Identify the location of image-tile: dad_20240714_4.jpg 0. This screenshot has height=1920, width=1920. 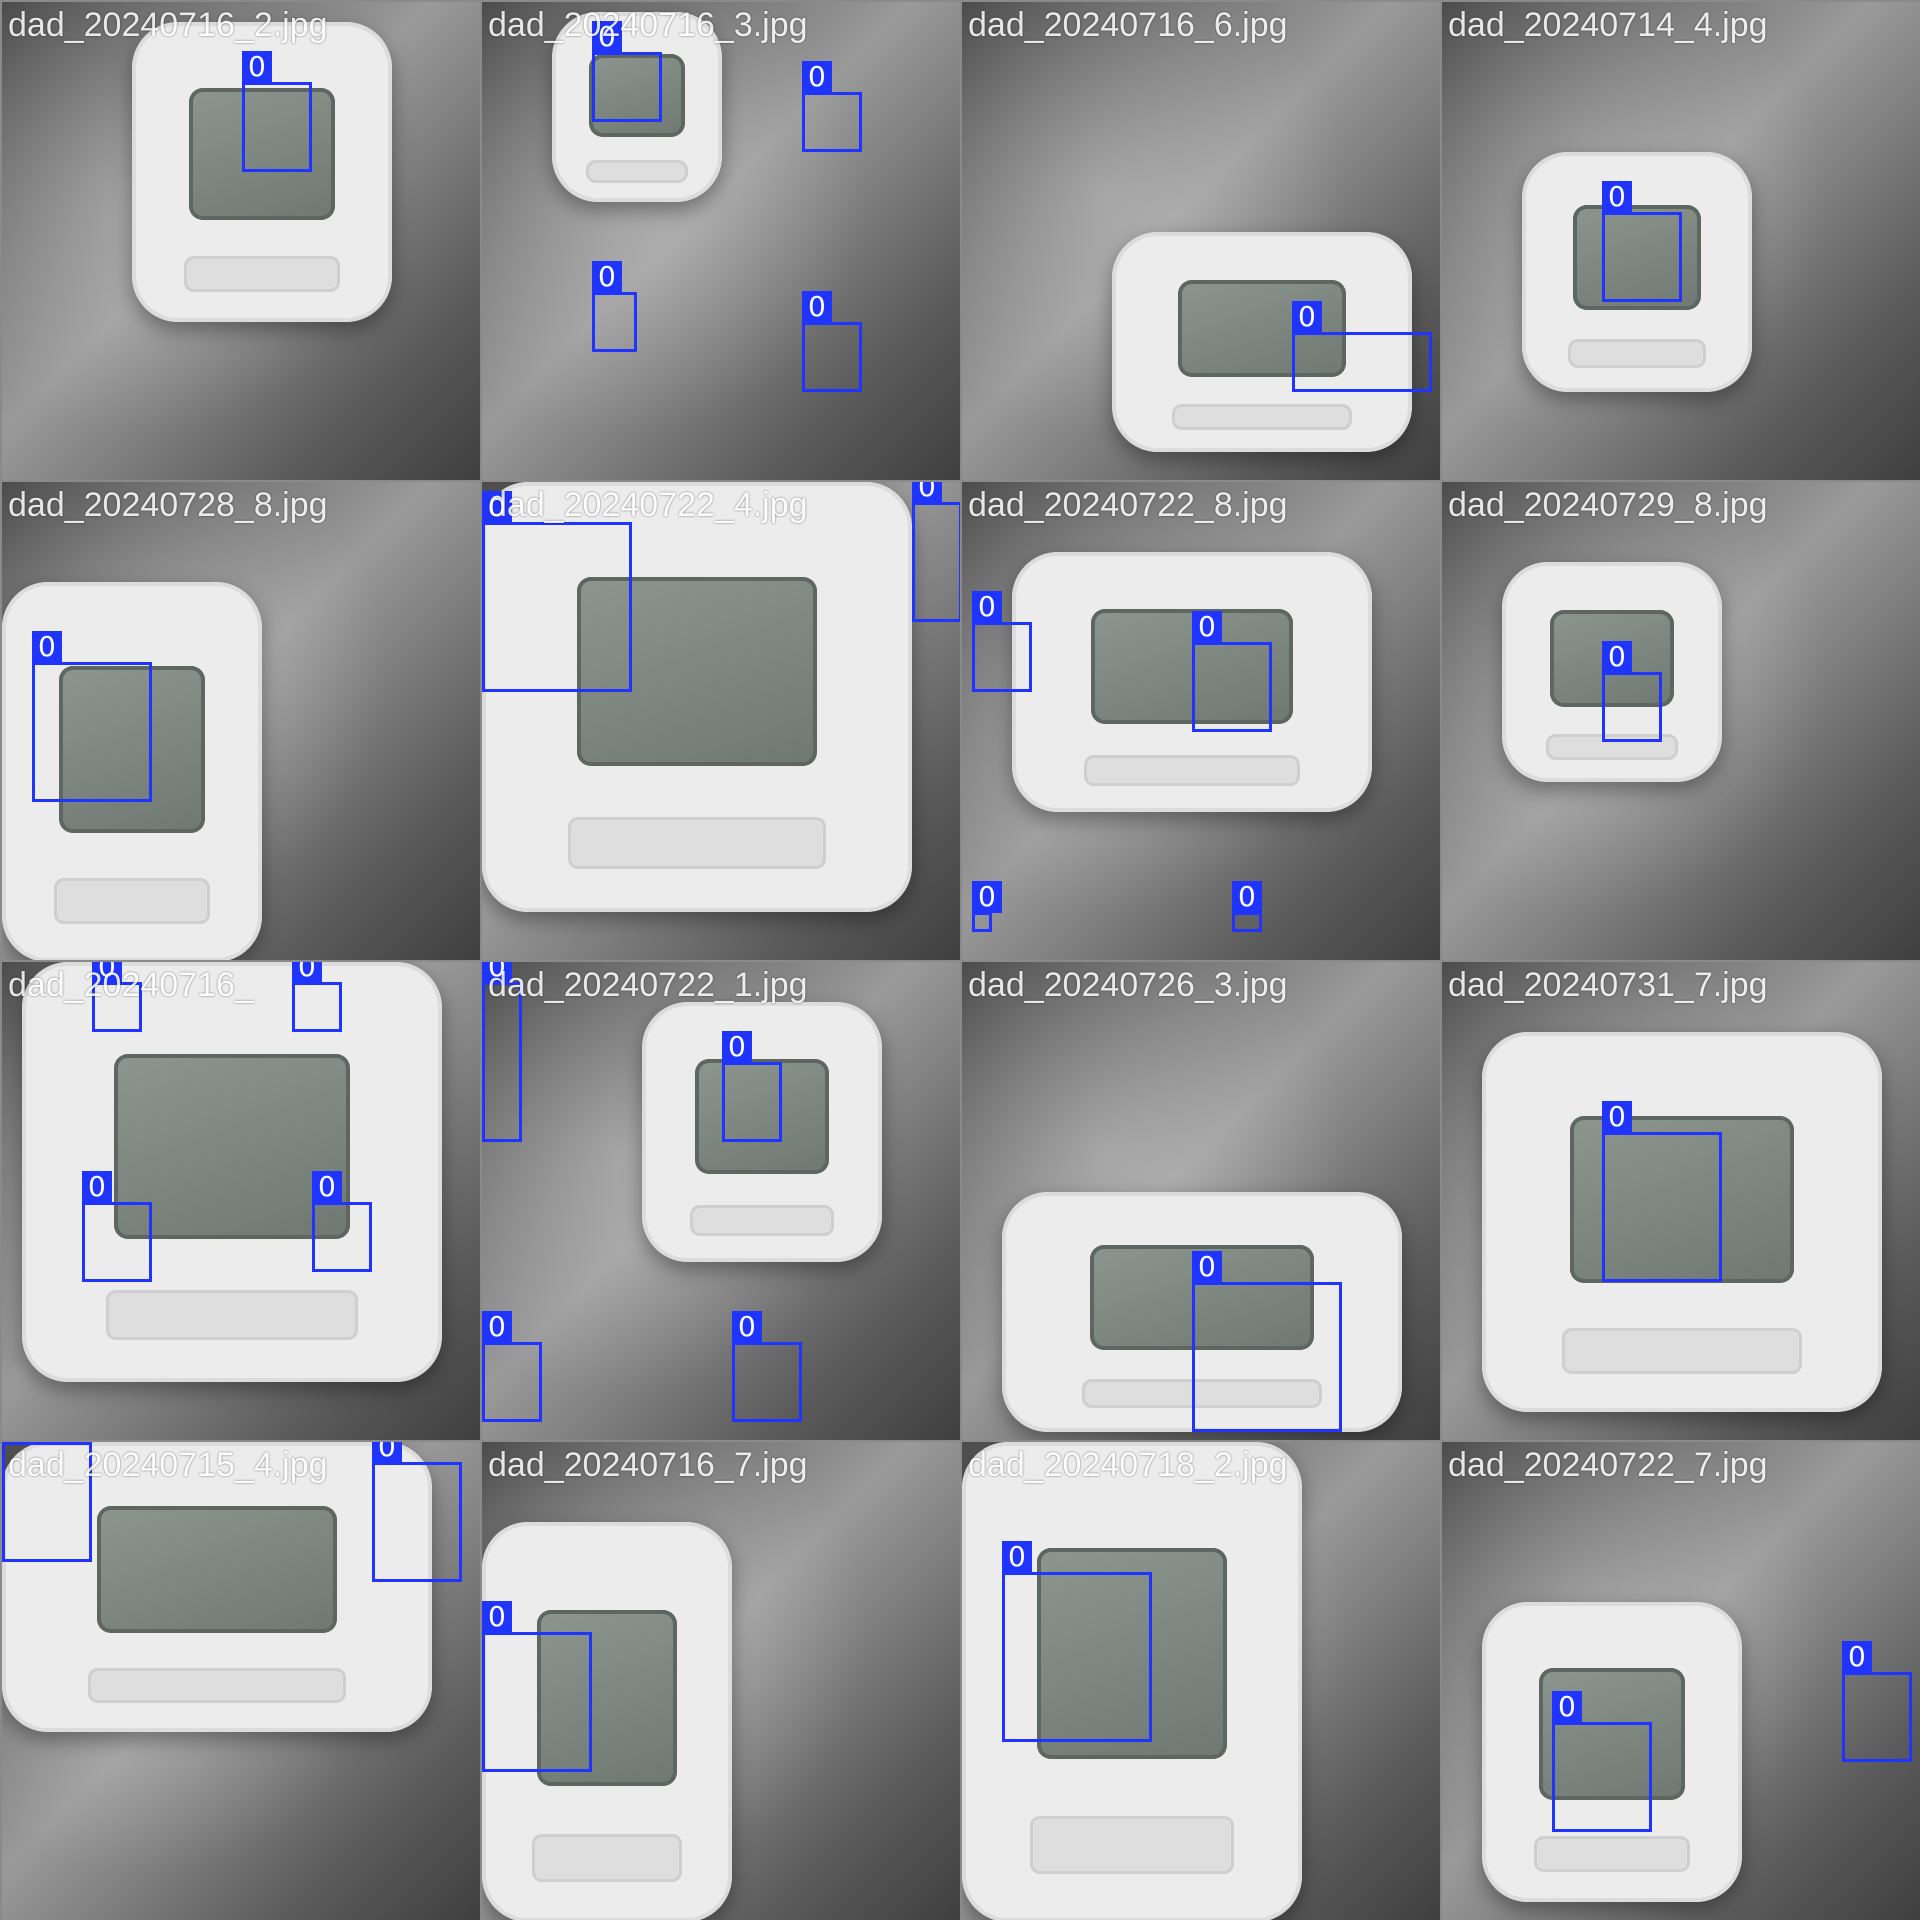
(1681, 241).